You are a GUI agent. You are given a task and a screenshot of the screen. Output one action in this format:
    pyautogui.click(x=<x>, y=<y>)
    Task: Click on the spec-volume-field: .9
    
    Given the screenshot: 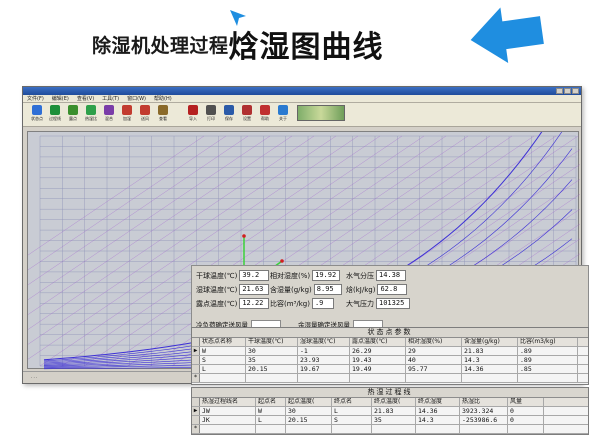 What is the action you would take?
    pyautogui.click(x=322, y=303)
    